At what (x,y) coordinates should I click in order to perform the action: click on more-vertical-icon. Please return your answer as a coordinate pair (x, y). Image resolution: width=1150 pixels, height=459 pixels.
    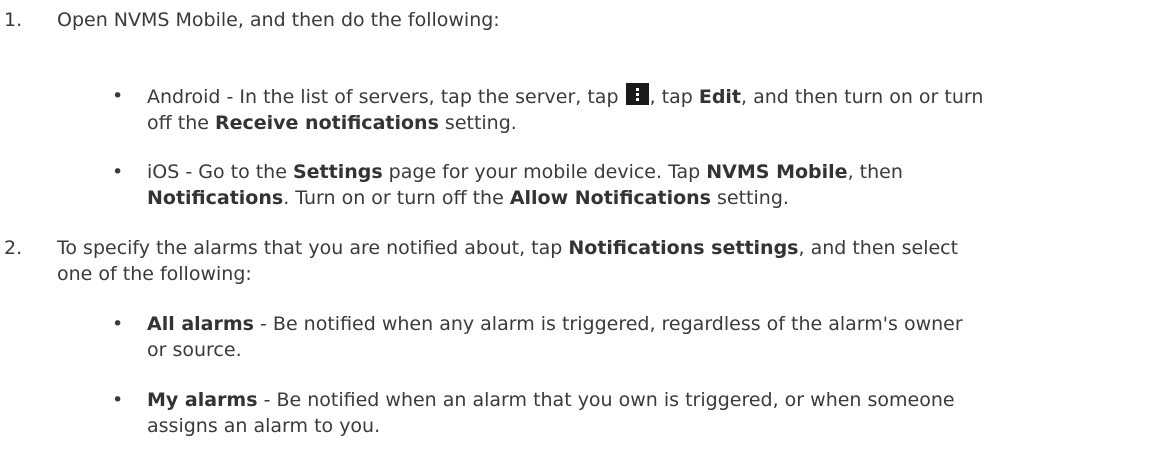
    Looking at the image, I should click on (637, 94).